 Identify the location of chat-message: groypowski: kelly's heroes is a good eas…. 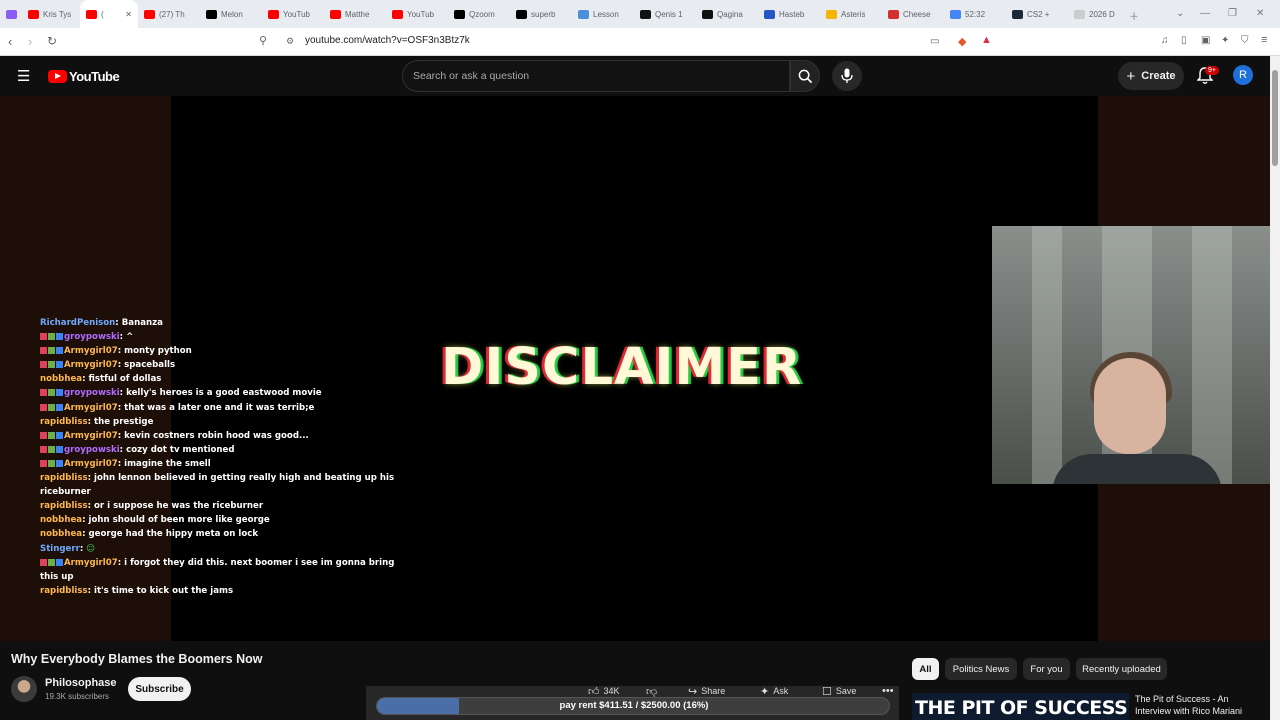
(225, 393).